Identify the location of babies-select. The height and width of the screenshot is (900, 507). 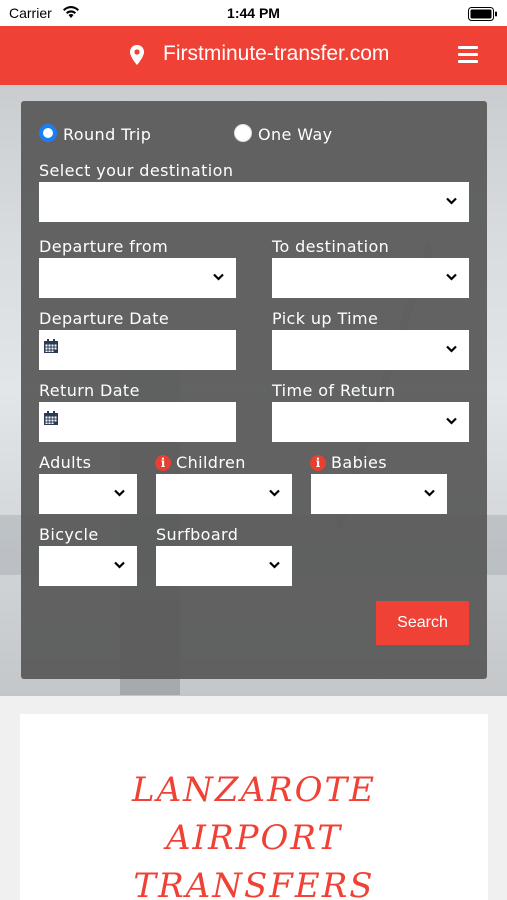
(379, 494).